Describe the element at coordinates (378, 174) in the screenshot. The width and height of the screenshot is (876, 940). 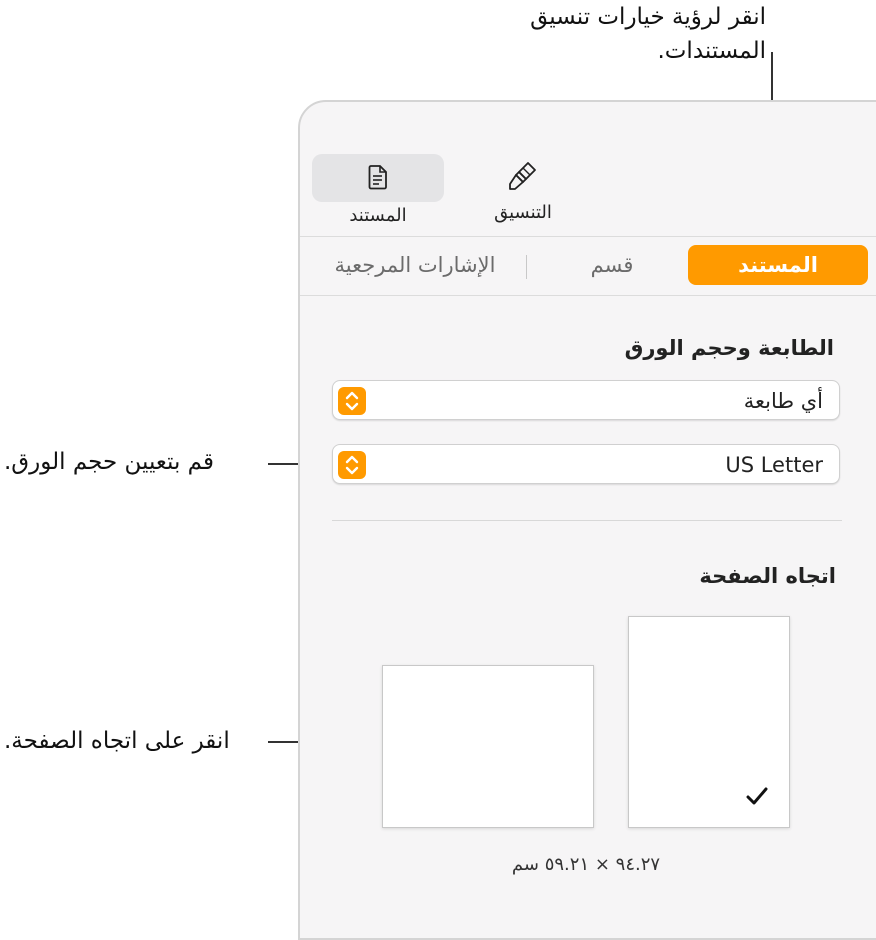
I see `document-icon` at that location.